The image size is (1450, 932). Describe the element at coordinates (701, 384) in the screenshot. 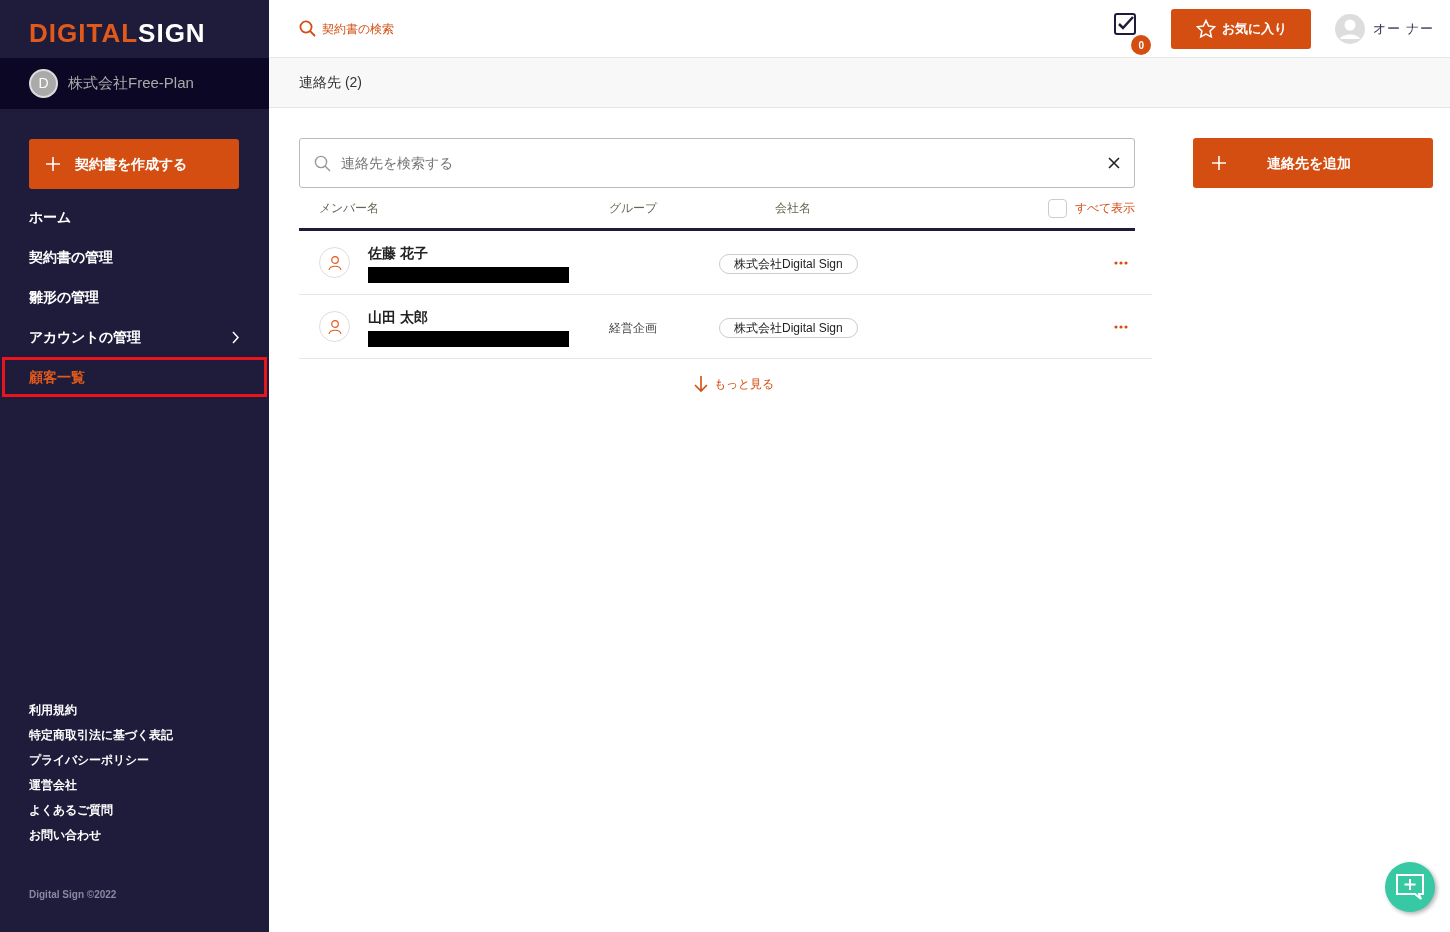

I see `arrow-down-icon` at that location.